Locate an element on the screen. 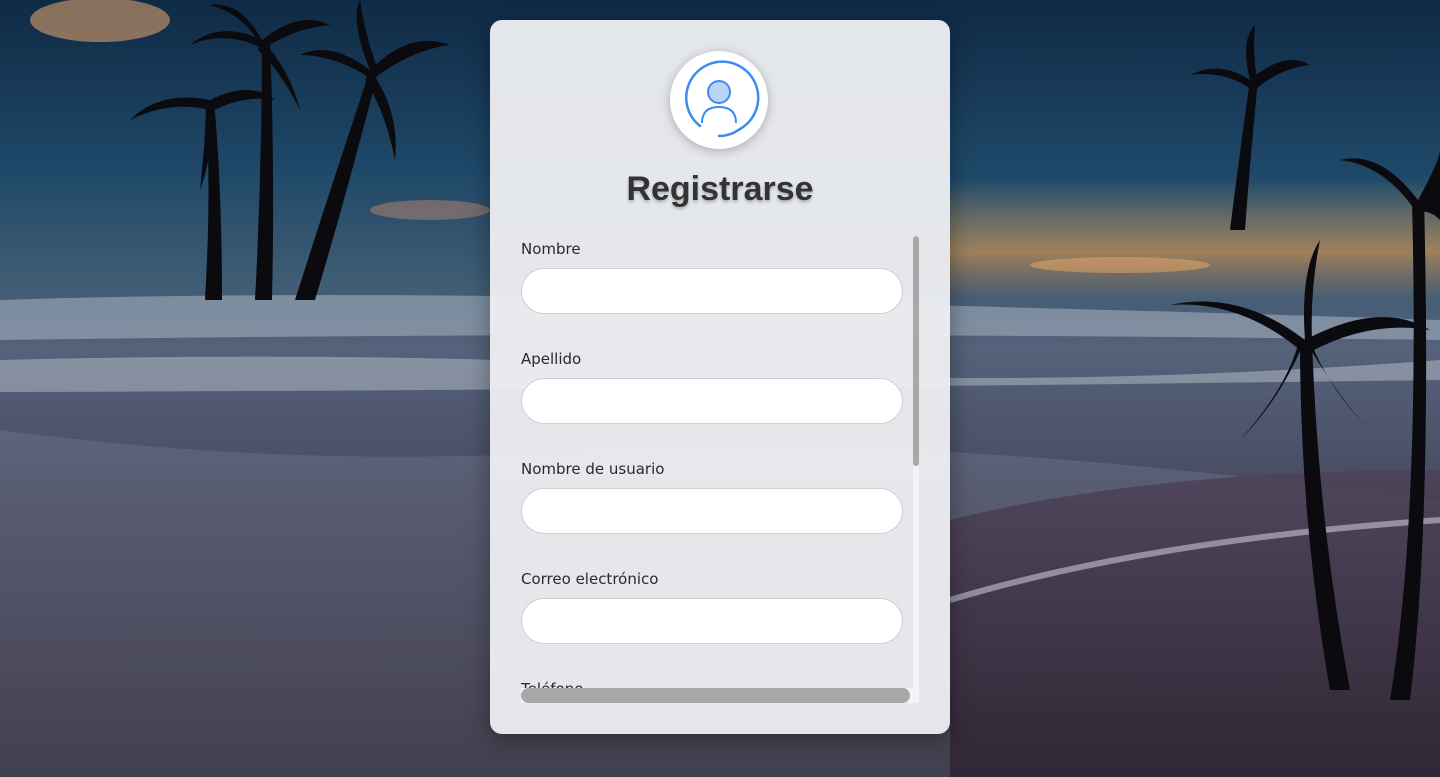 Image resolution: width=1440 pixels, height=777 pixels. username-input is located at coordinates (712, 511).